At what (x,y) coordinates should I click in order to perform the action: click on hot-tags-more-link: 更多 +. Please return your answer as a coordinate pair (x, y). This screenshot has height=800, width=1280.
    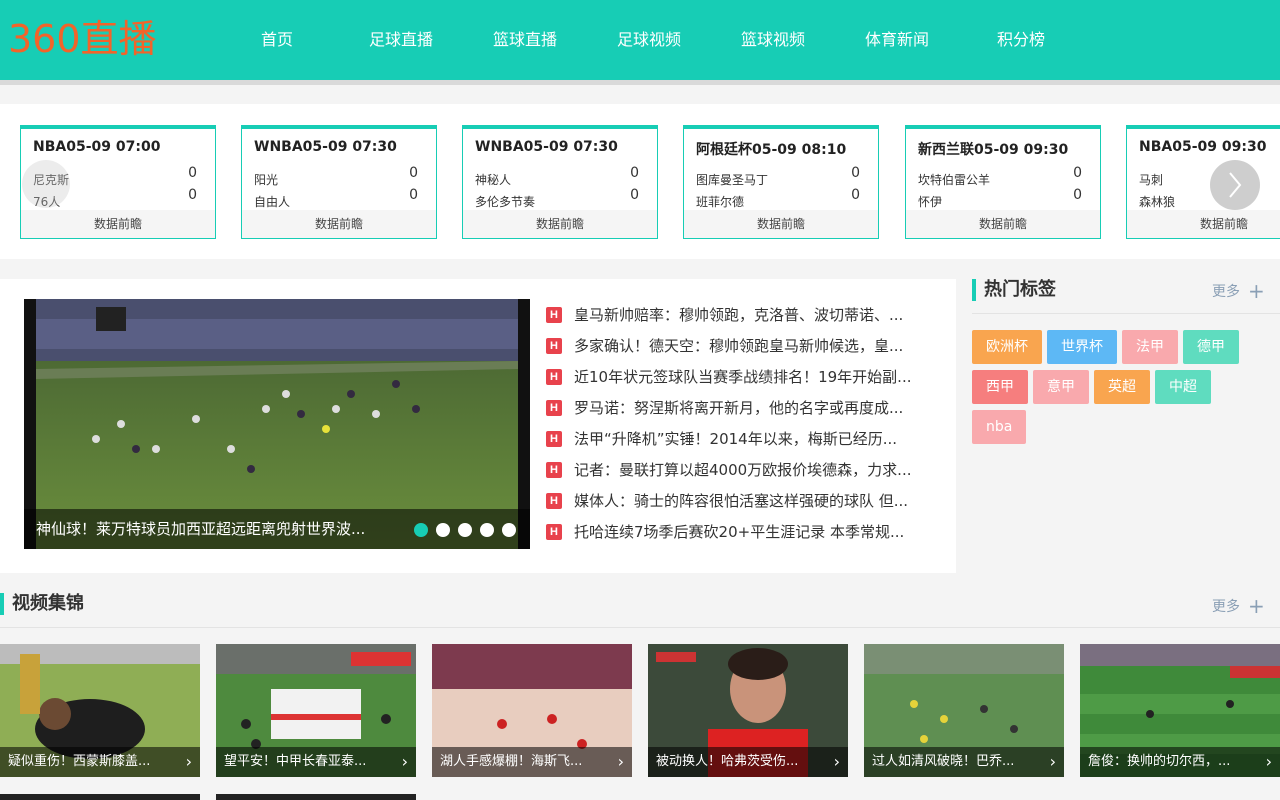
    Looking at the image, I should click on (1238, 291).